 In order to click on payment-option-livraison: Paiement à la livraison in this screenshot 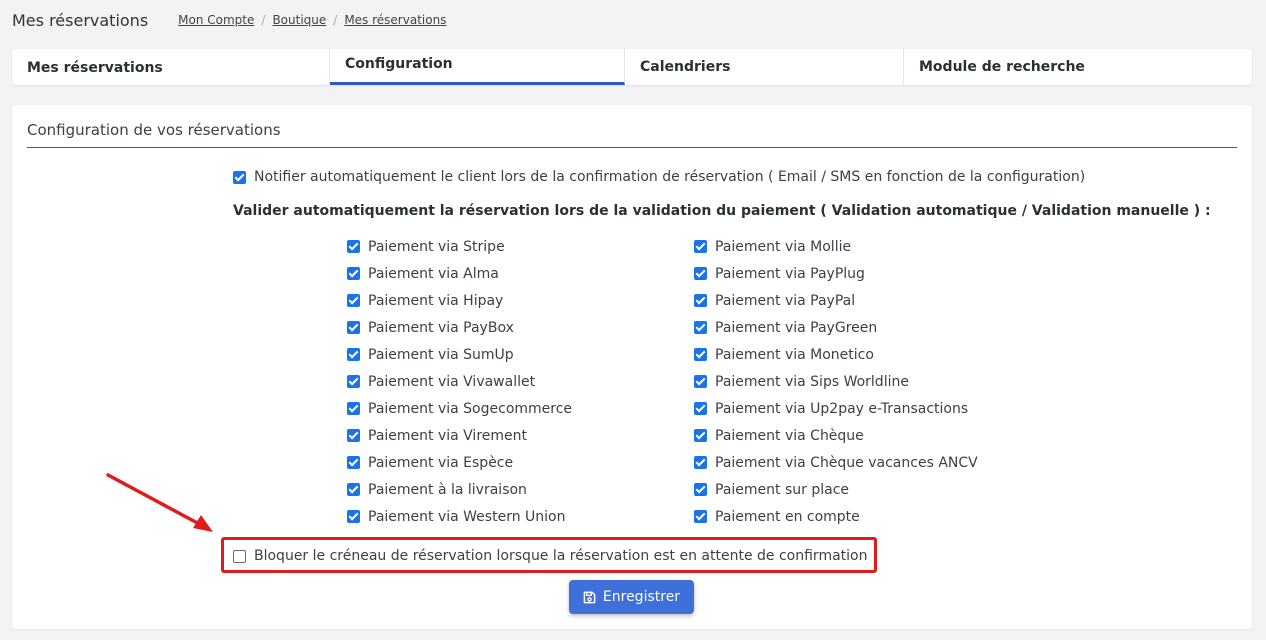, I will do `click(459, 489)`.